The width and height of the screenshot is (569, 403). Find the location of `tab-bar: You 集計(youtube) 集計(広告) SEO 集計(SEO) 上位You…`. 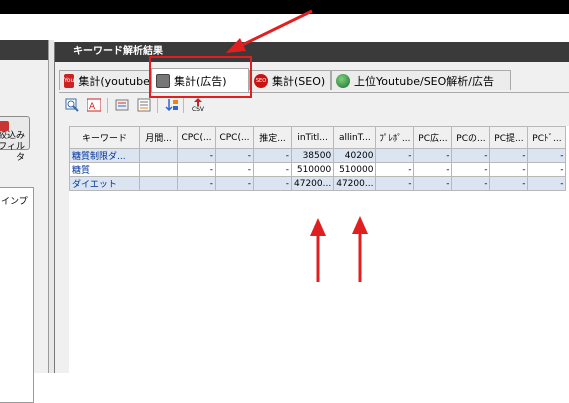

tab-bar: You 集計(youtube) 集計(広告) SEO 集計(SEO) 上位You… is located at coordinates (314, 80).